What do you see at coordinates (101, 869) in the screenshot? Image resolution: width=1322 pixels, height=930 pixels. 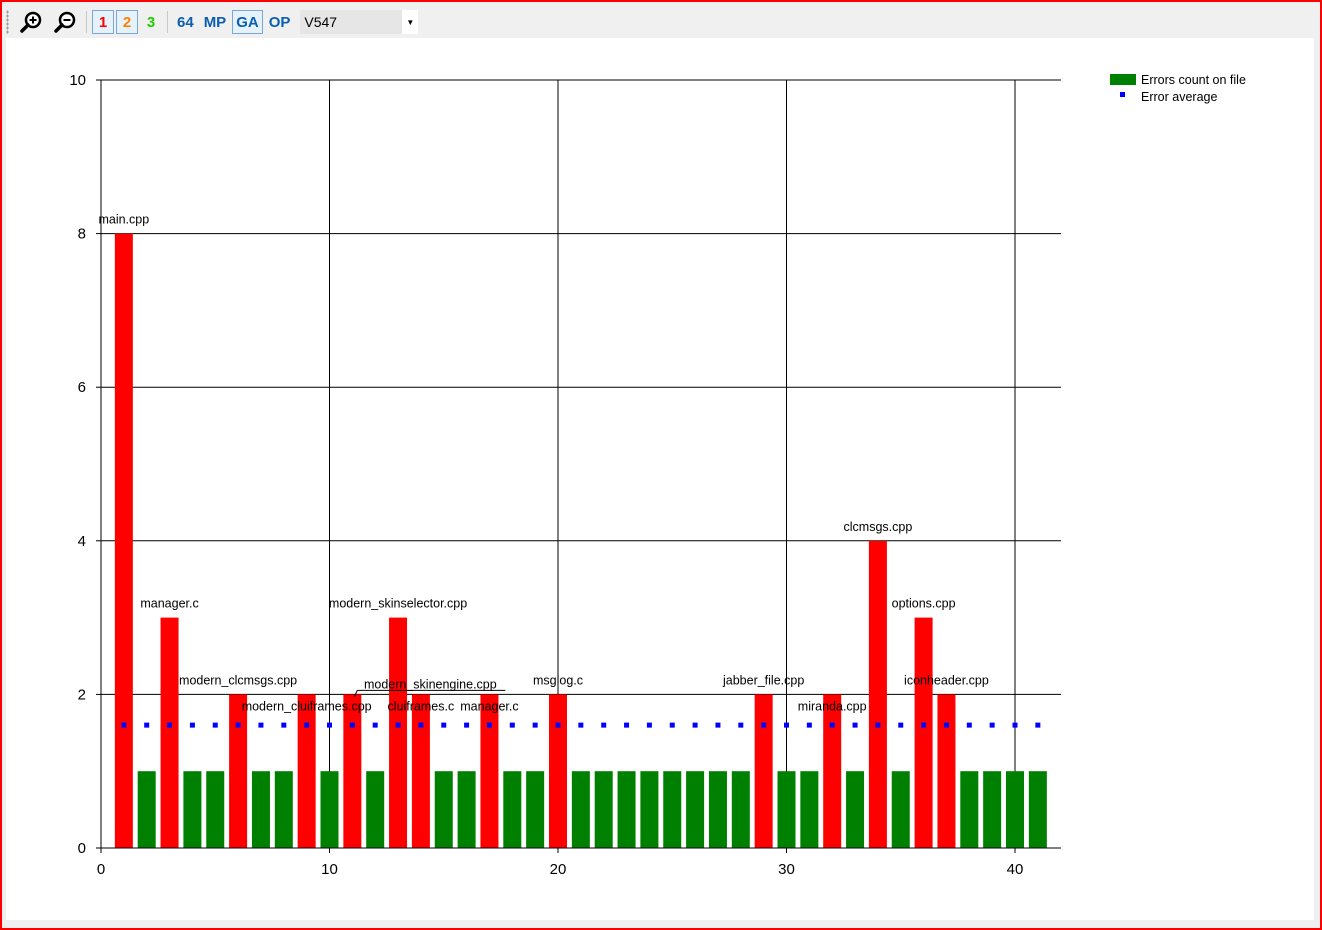 I see `x-tick-label: 0` at bounding box center [101, 869].